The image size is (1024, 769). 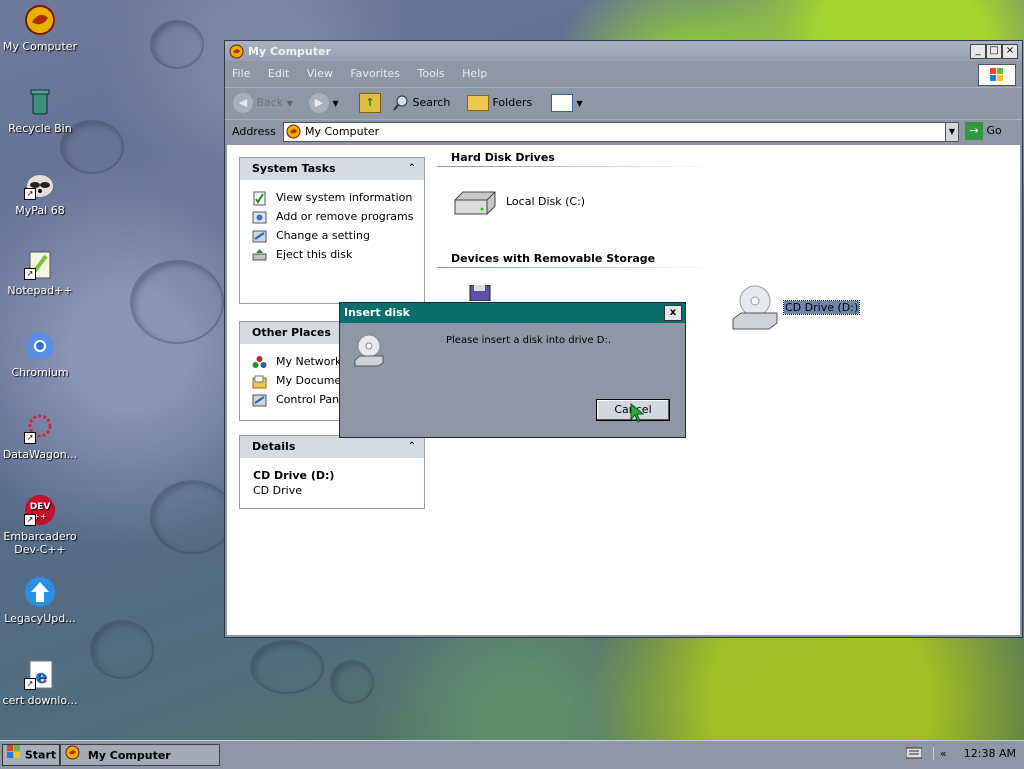 I want to click on desktop-icon-devcpp: DEV ++ ↗ Embarcadero Dev-C++, so click(x=40, y=525).